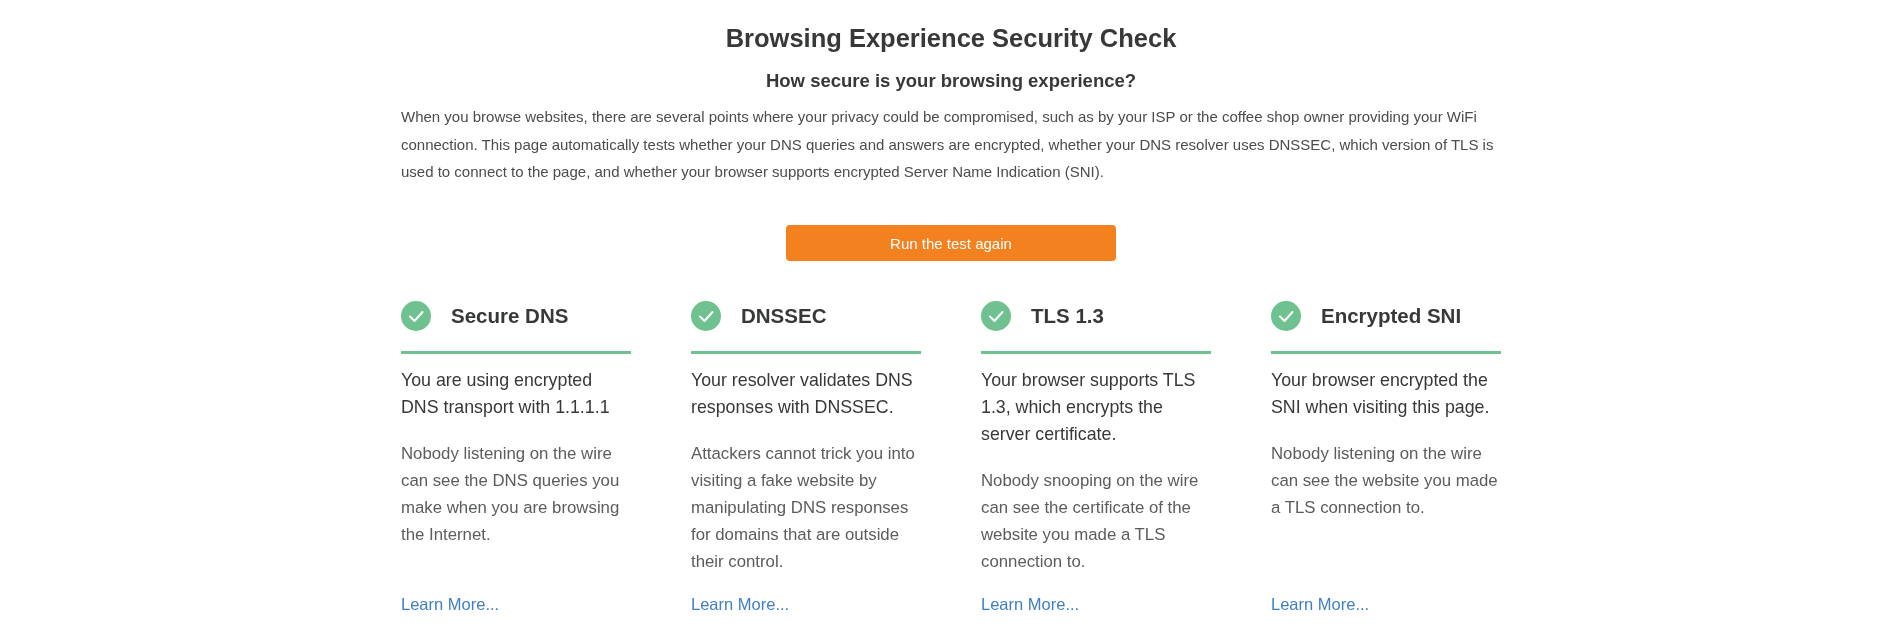 This screenshot has width=1902, height=628. Describe the element at coordinates (951, 81) in the screenshot. I see `page-subtitle: How secure is your browsing experience?` at that location.